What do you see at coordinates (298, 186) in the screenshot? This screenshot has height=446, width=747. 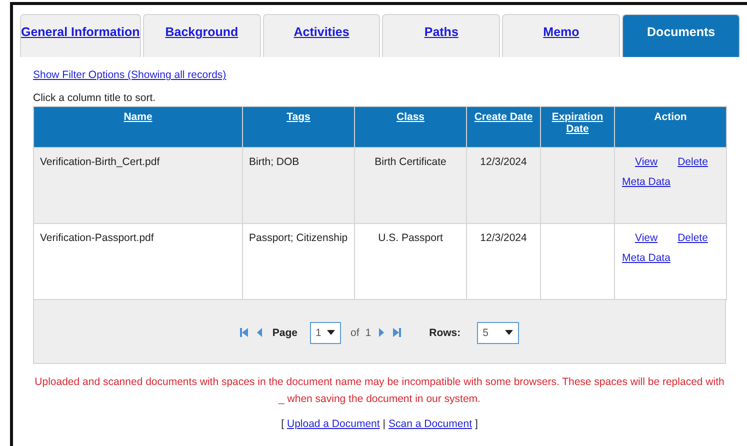 I see `table-cell: Birth; DOB` at bounding box center [298, 186].